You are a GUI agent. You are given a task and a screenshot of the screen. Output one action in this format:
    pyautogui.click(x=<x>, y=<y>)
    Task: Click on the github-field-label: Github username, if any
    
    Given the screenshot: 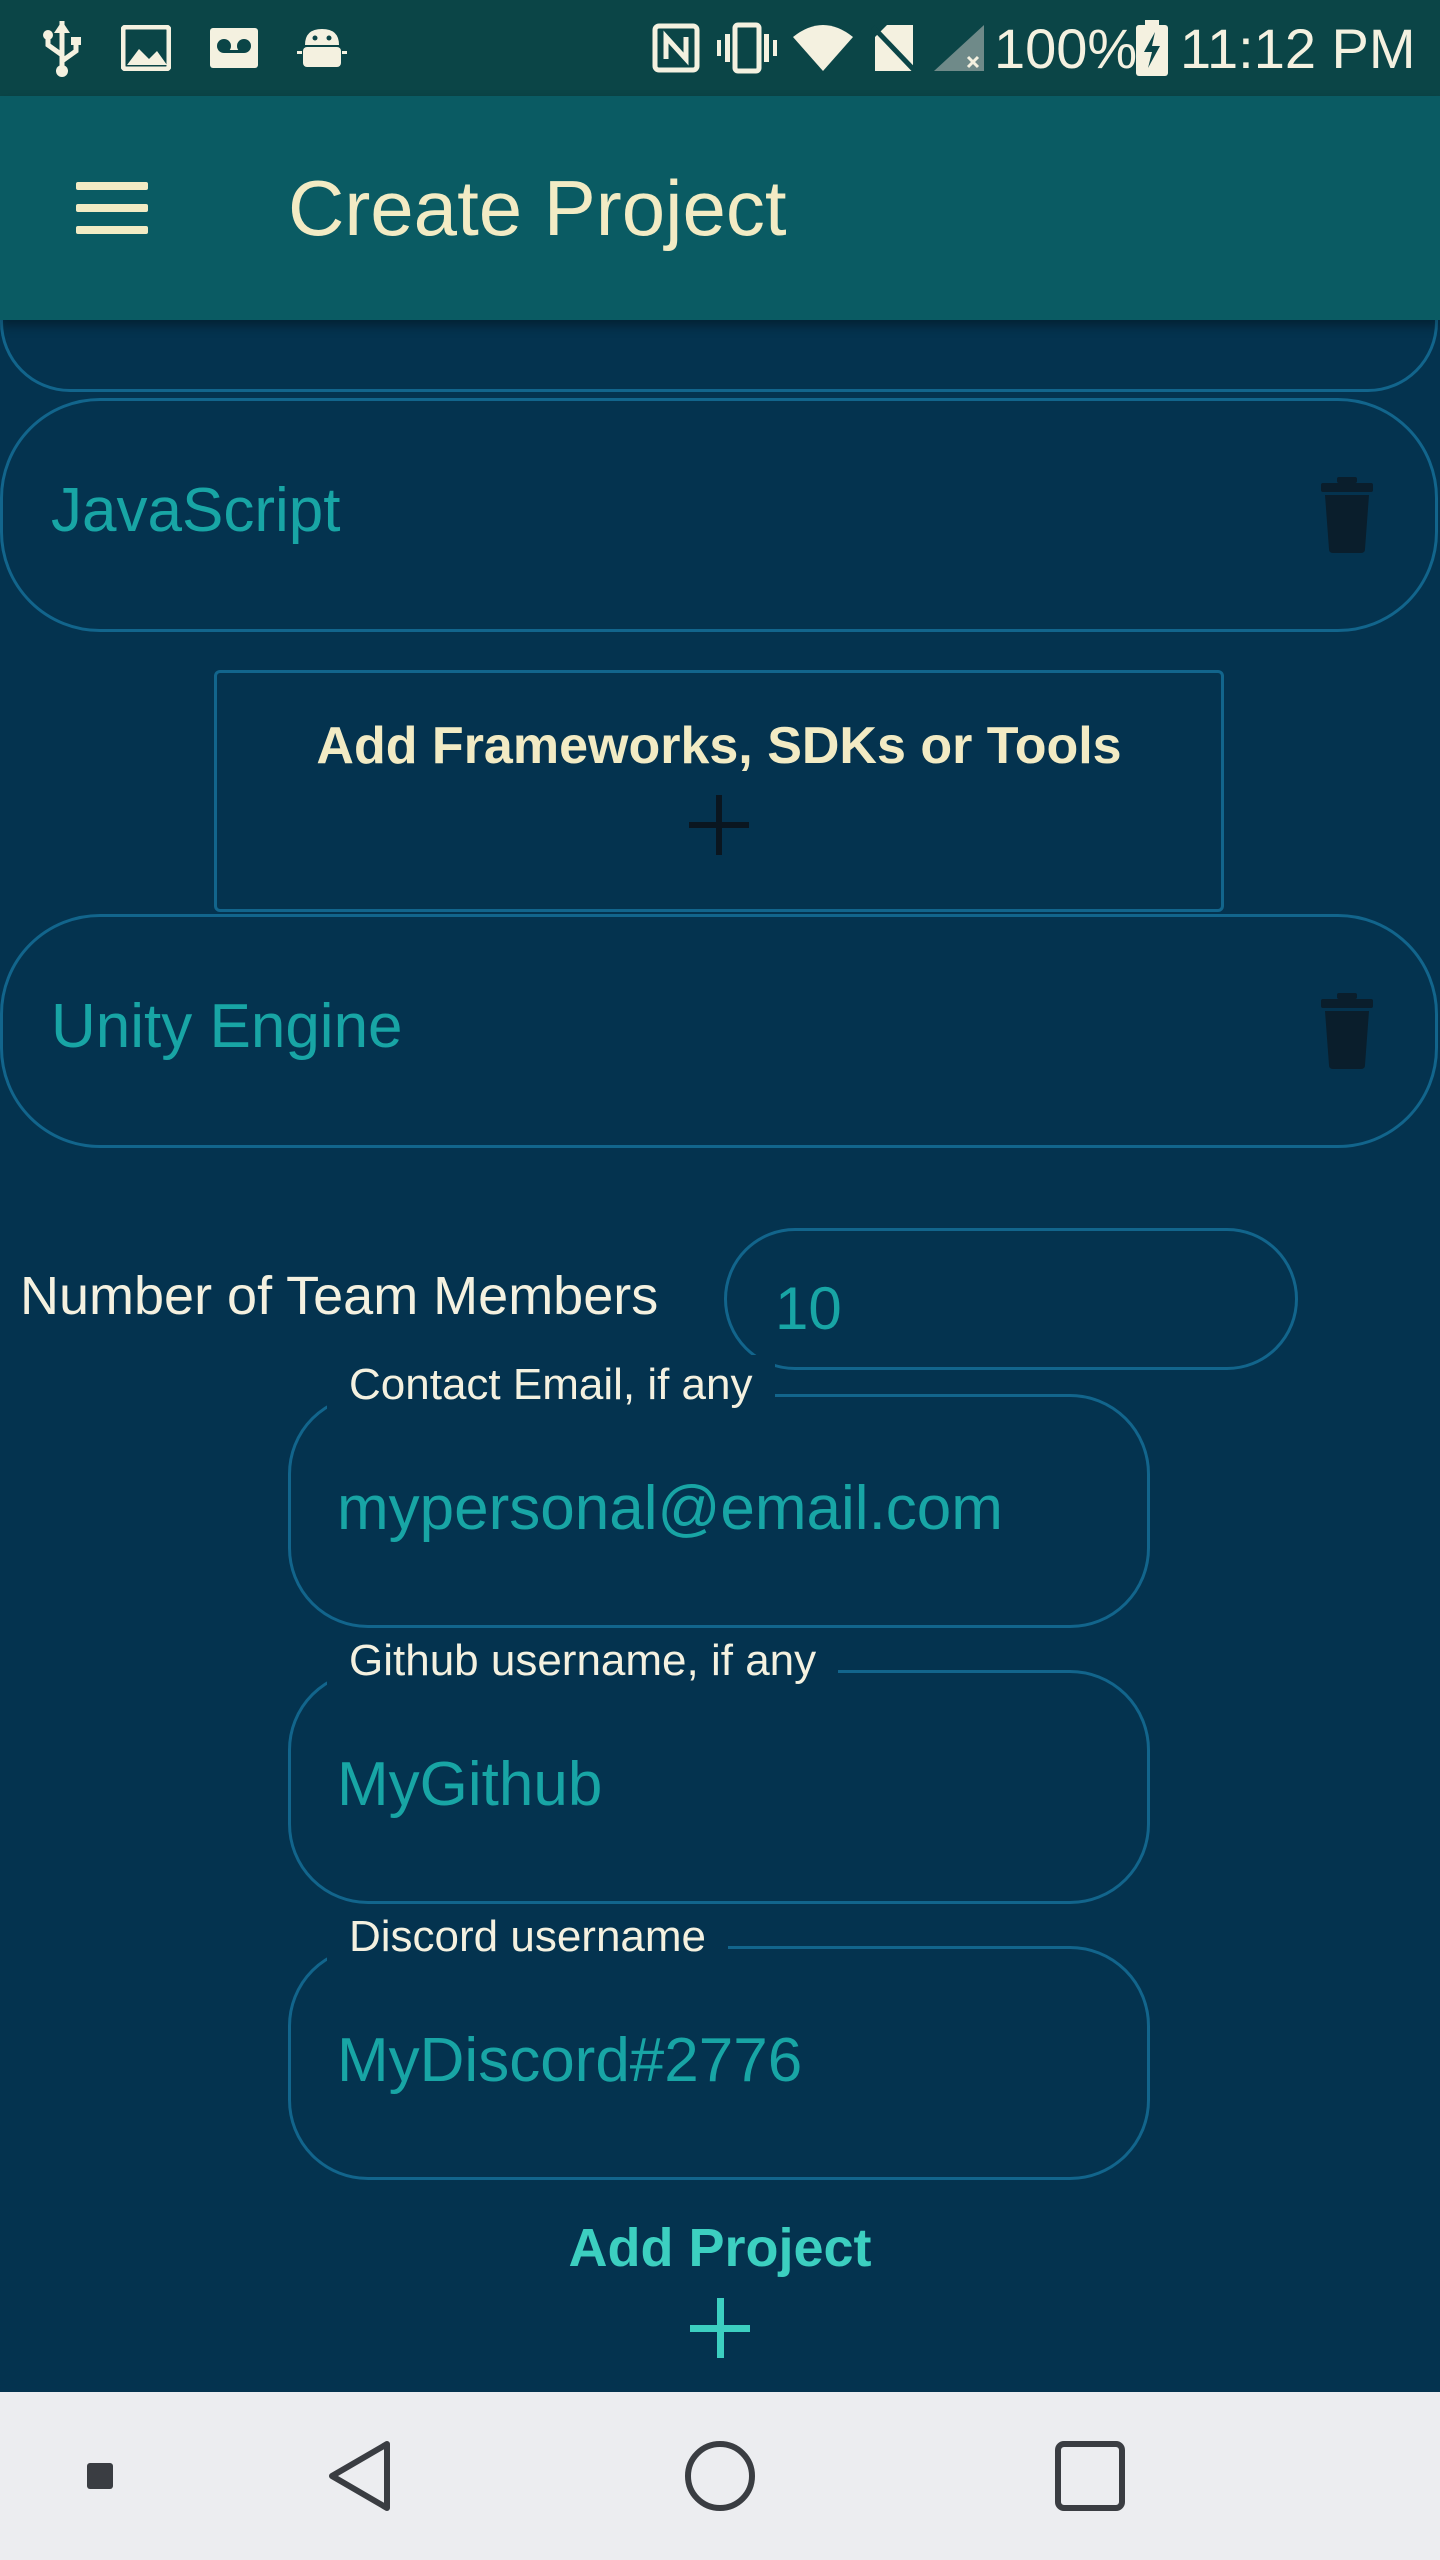 What is the action you would take?
    pyautogui.click(x=583, y=1661)
    